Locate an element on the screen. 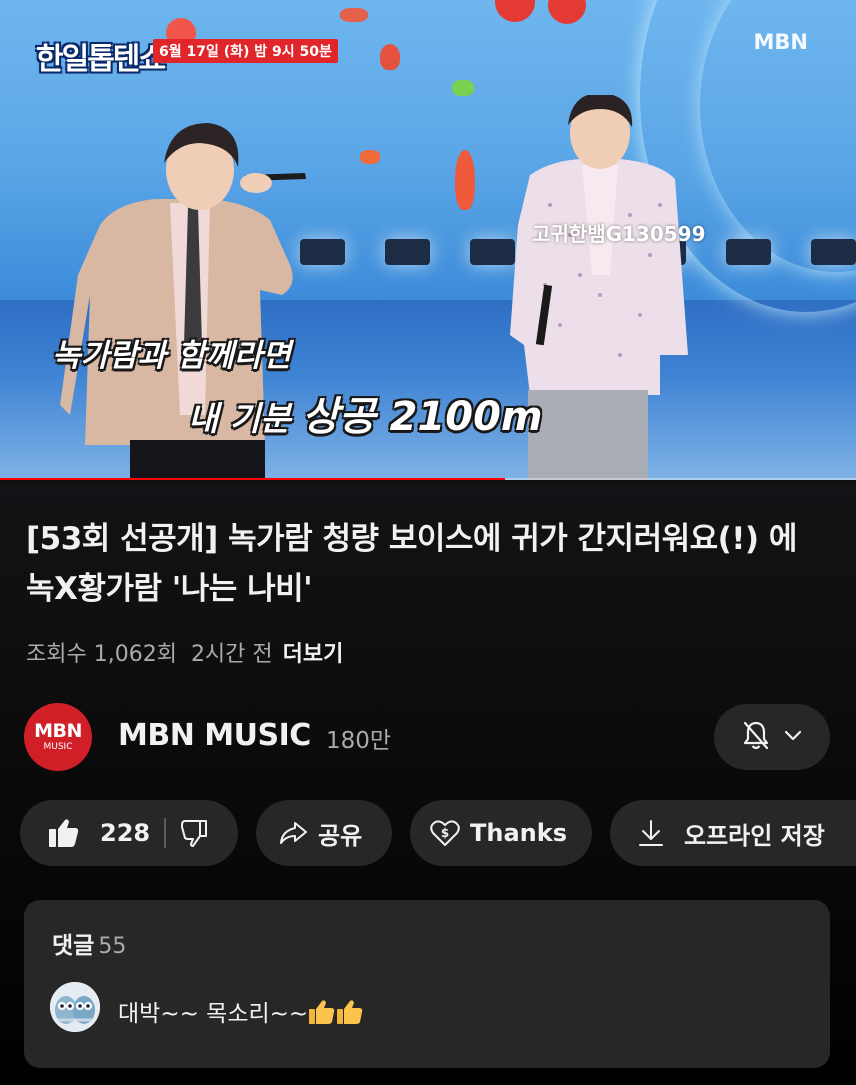 The image size is (856, 1085). channel-avatar-logo-text: MBN is located at coordinates (58, 731).